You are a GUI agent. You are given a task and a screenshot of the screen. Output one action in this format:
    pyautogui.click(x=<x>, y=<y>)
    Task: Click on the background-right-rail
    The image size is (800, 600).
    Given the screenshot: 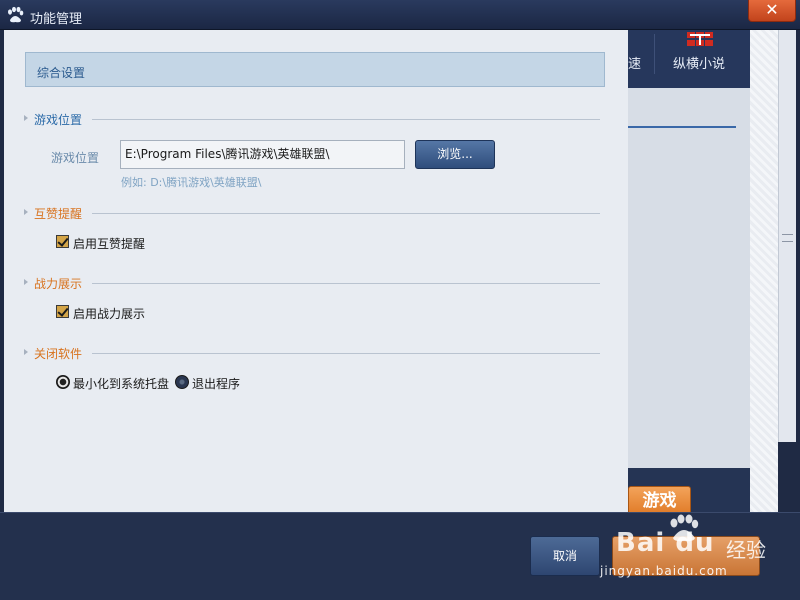 What is the action you would take?
    pyautogui.click(x=764, y=271)
    